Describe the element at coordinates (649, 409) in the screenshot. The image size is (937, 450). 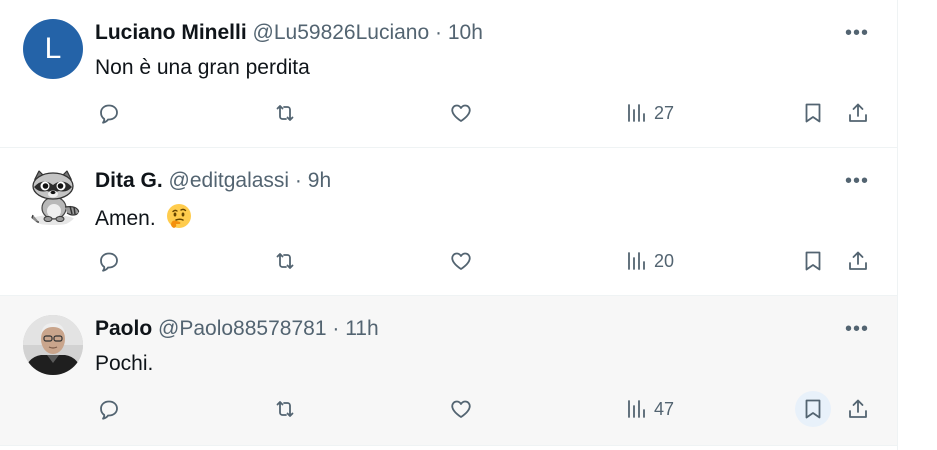
I see `views-button: 47` at that location.